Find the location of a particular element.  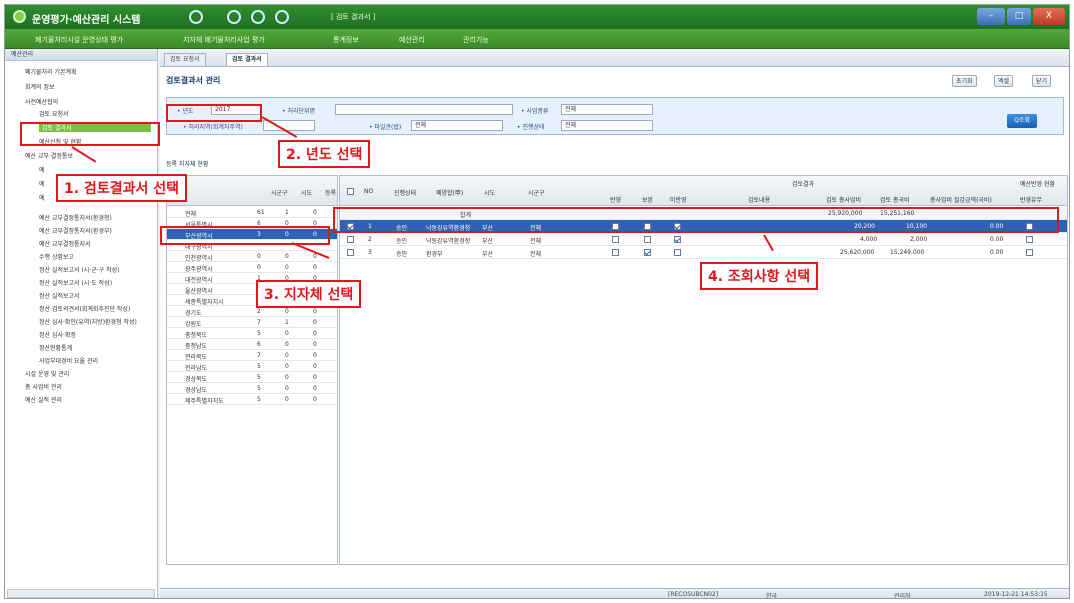

region-label: • 처리지역(회계처주역) is located at coordinates (213, 127).